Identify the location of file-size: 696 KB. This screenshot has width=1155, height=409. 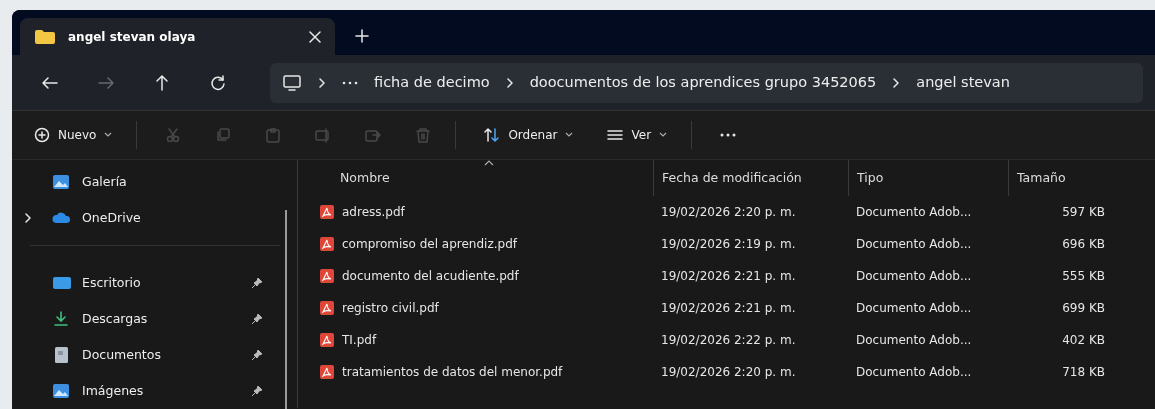
(1083, 244).